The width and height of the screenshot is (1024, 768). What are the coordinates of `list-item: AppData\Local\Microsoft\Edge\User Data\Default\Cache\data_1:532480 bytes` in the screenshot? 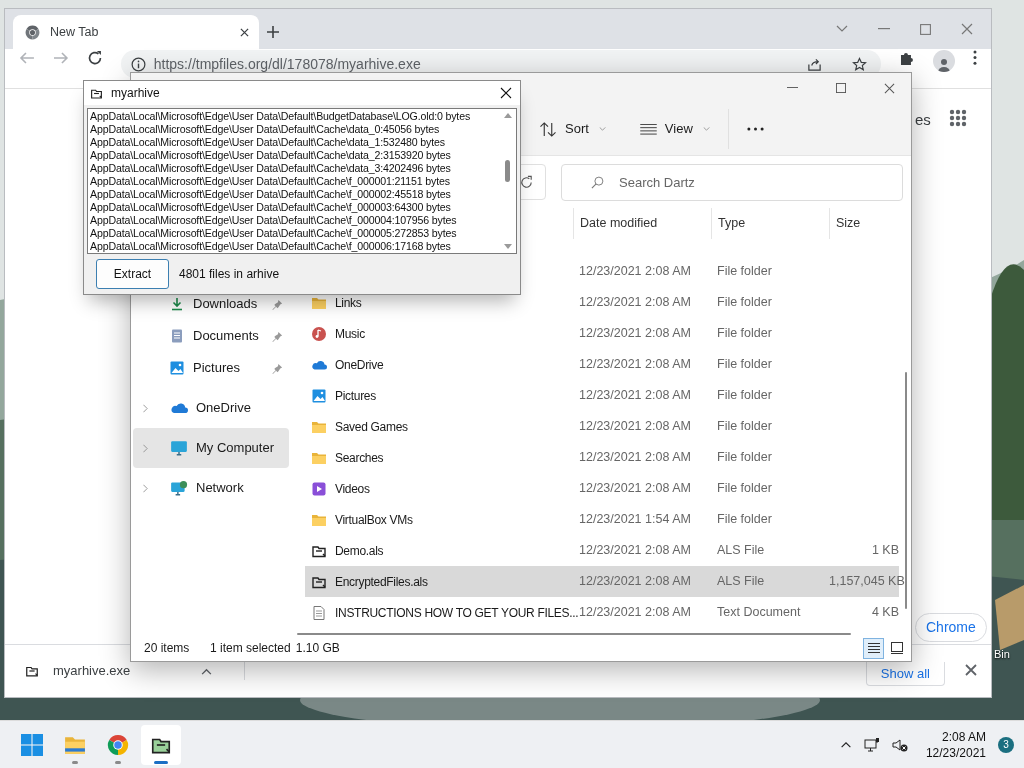 It's located at (294, 142).